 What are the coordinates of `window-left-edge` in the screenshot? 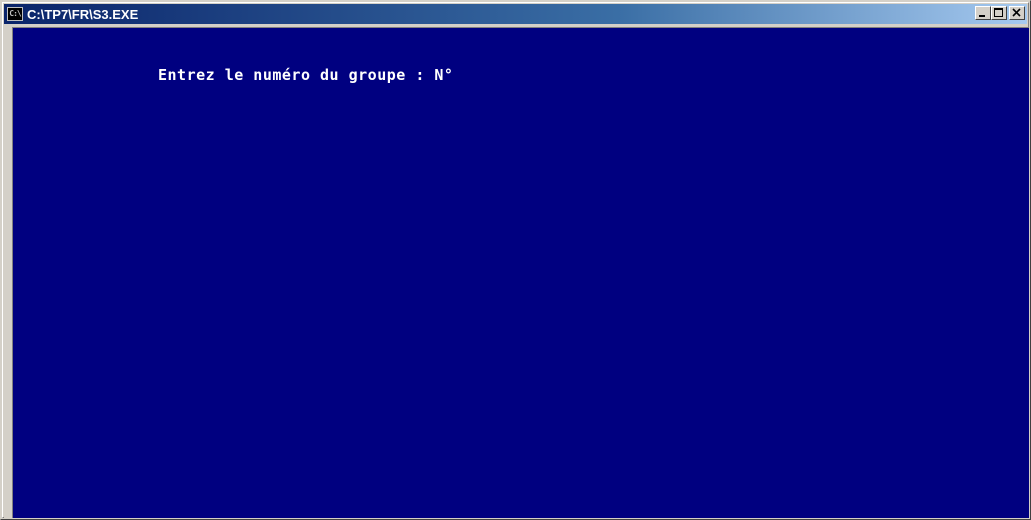 It's located at (8, 272).